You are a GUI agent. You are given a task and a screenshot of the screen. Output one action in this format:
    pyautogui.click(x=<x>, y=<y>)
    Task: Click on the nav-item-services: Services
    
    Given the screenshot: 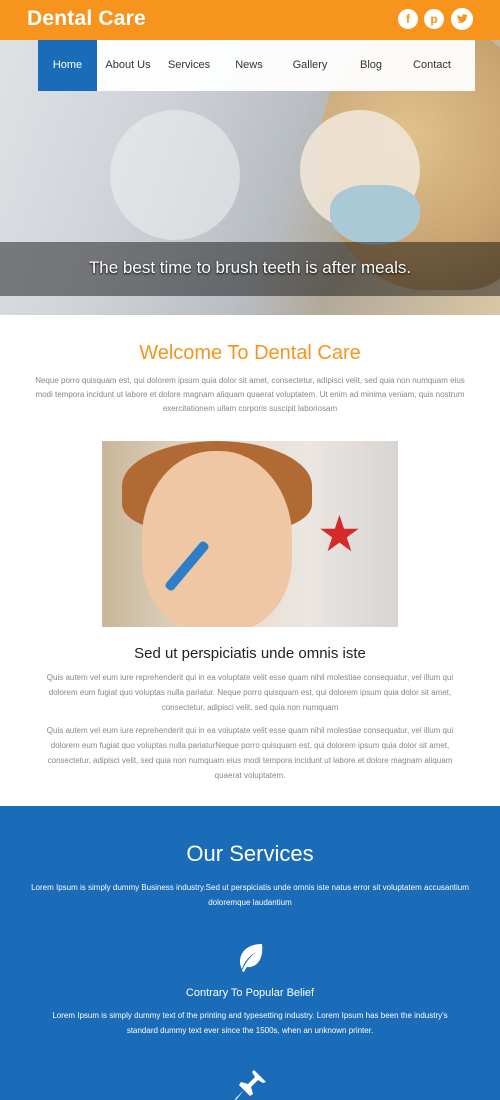 What is the action you would take?
    pyautogui.click(x=189, y=65)
    